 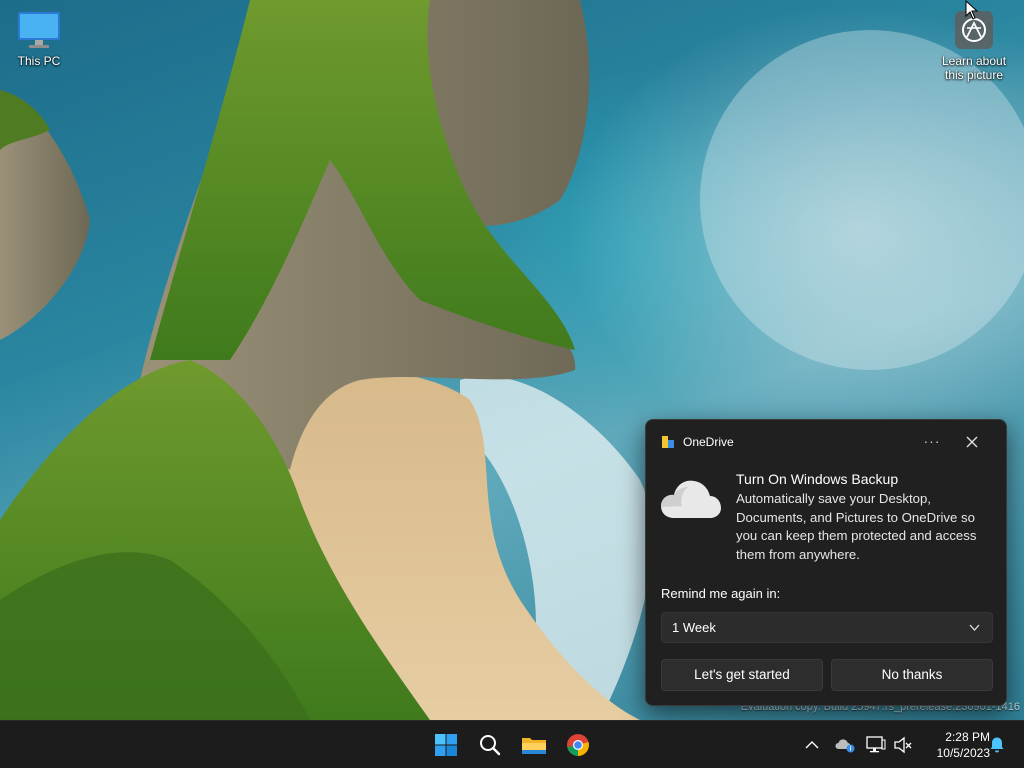 I want to click on clock-date: 10/5/2023, so click(x=963, y=753).